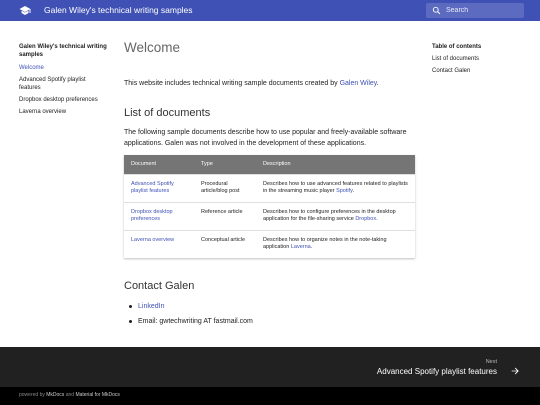 Image resolution: width=540 pixels, height=405 pixels. What do you see at coordinates (365, 219) in the screenshot?
I see `dropbox-link: Dropbox` at bounding box center [365, 219].